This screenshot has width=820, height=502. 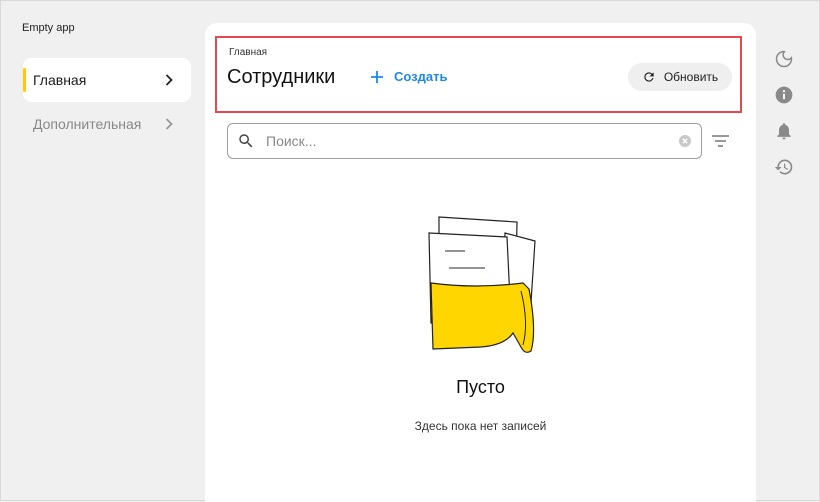 What do you see at coordinates (784, 59) in the screenshot?
I see `moon-icon` at bounding box center [784, 59].